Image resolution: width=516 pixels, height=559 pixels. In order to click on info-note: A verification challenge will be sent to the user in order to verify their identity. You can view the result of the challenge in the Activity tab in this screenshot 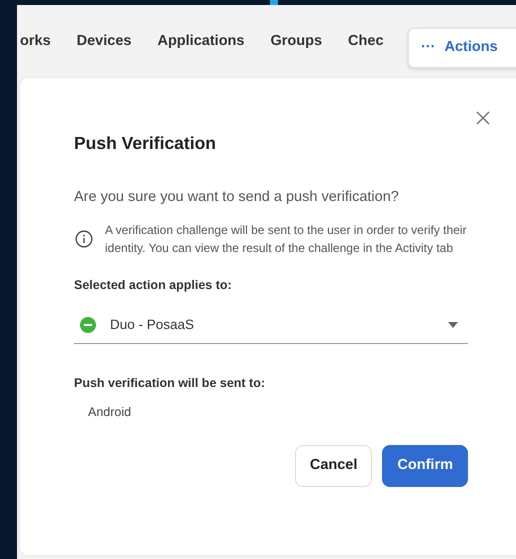, I will do `click(286, 239)`.